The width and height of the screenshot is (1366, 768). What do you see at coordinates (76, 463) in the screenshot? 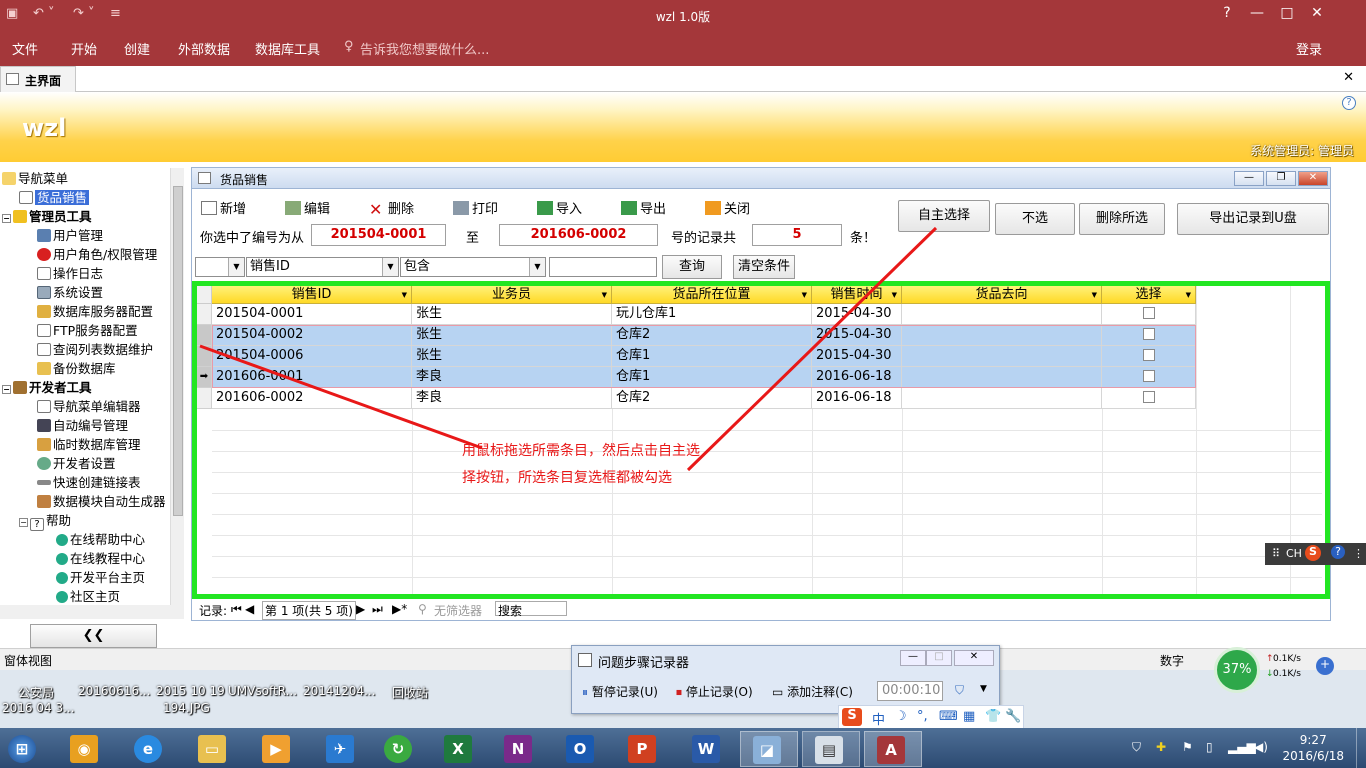
I see `nav-item-dev-settings: 开发者设置` at bounding box center [76, 463].